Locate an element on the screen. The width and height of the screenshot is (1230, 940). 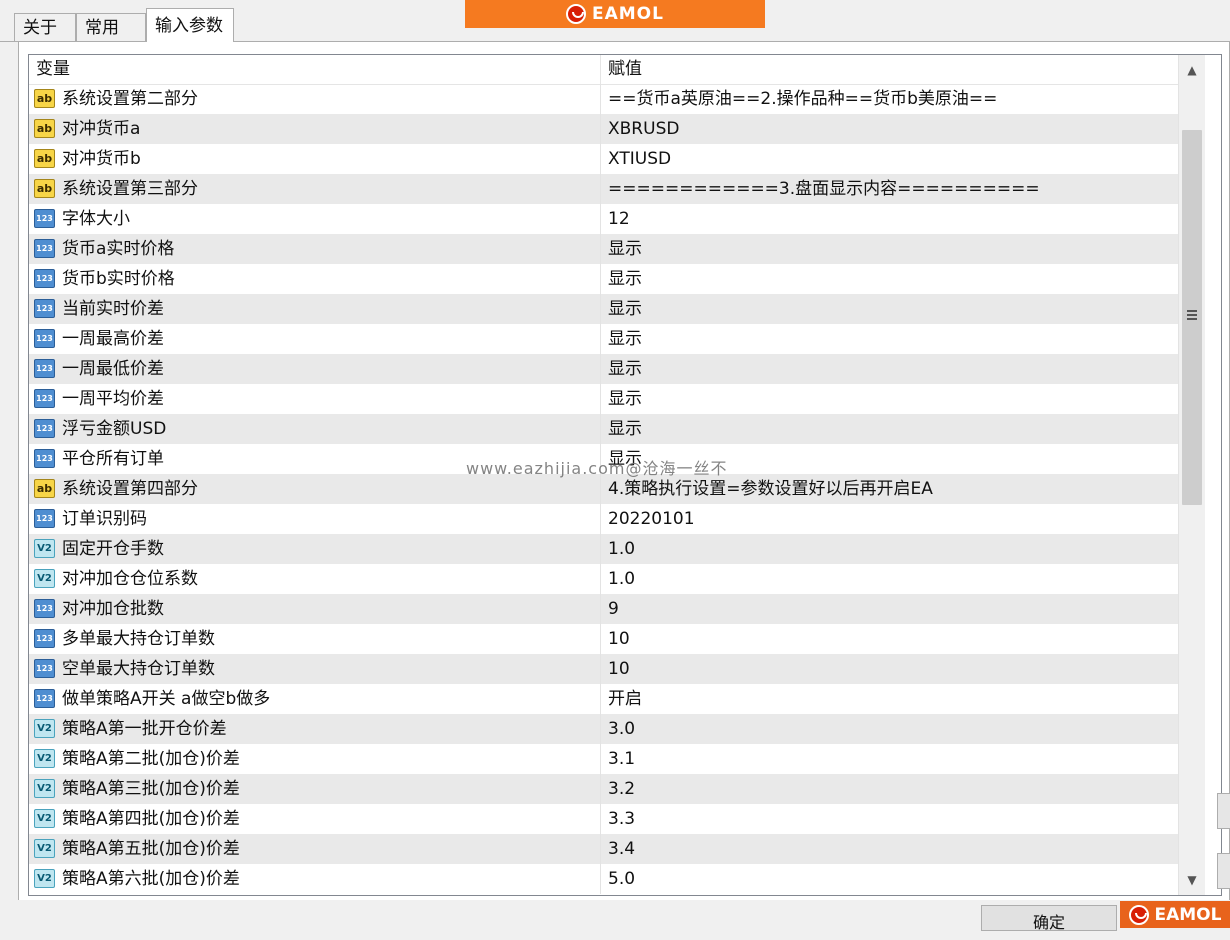
param-value-cell: 3.2 is located at coordinates (889, 789).